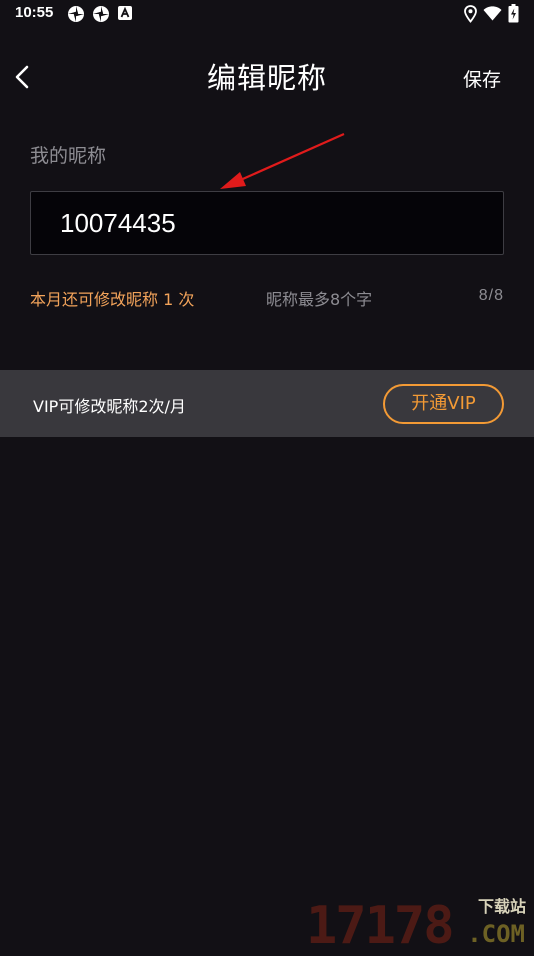 This screenshot has height=956, width=534. What do you see at coordinates (319, 299) in the screenshot?
I see `nickname-rule-text: 昵称最多8个字` at bounding box center [319, 299].